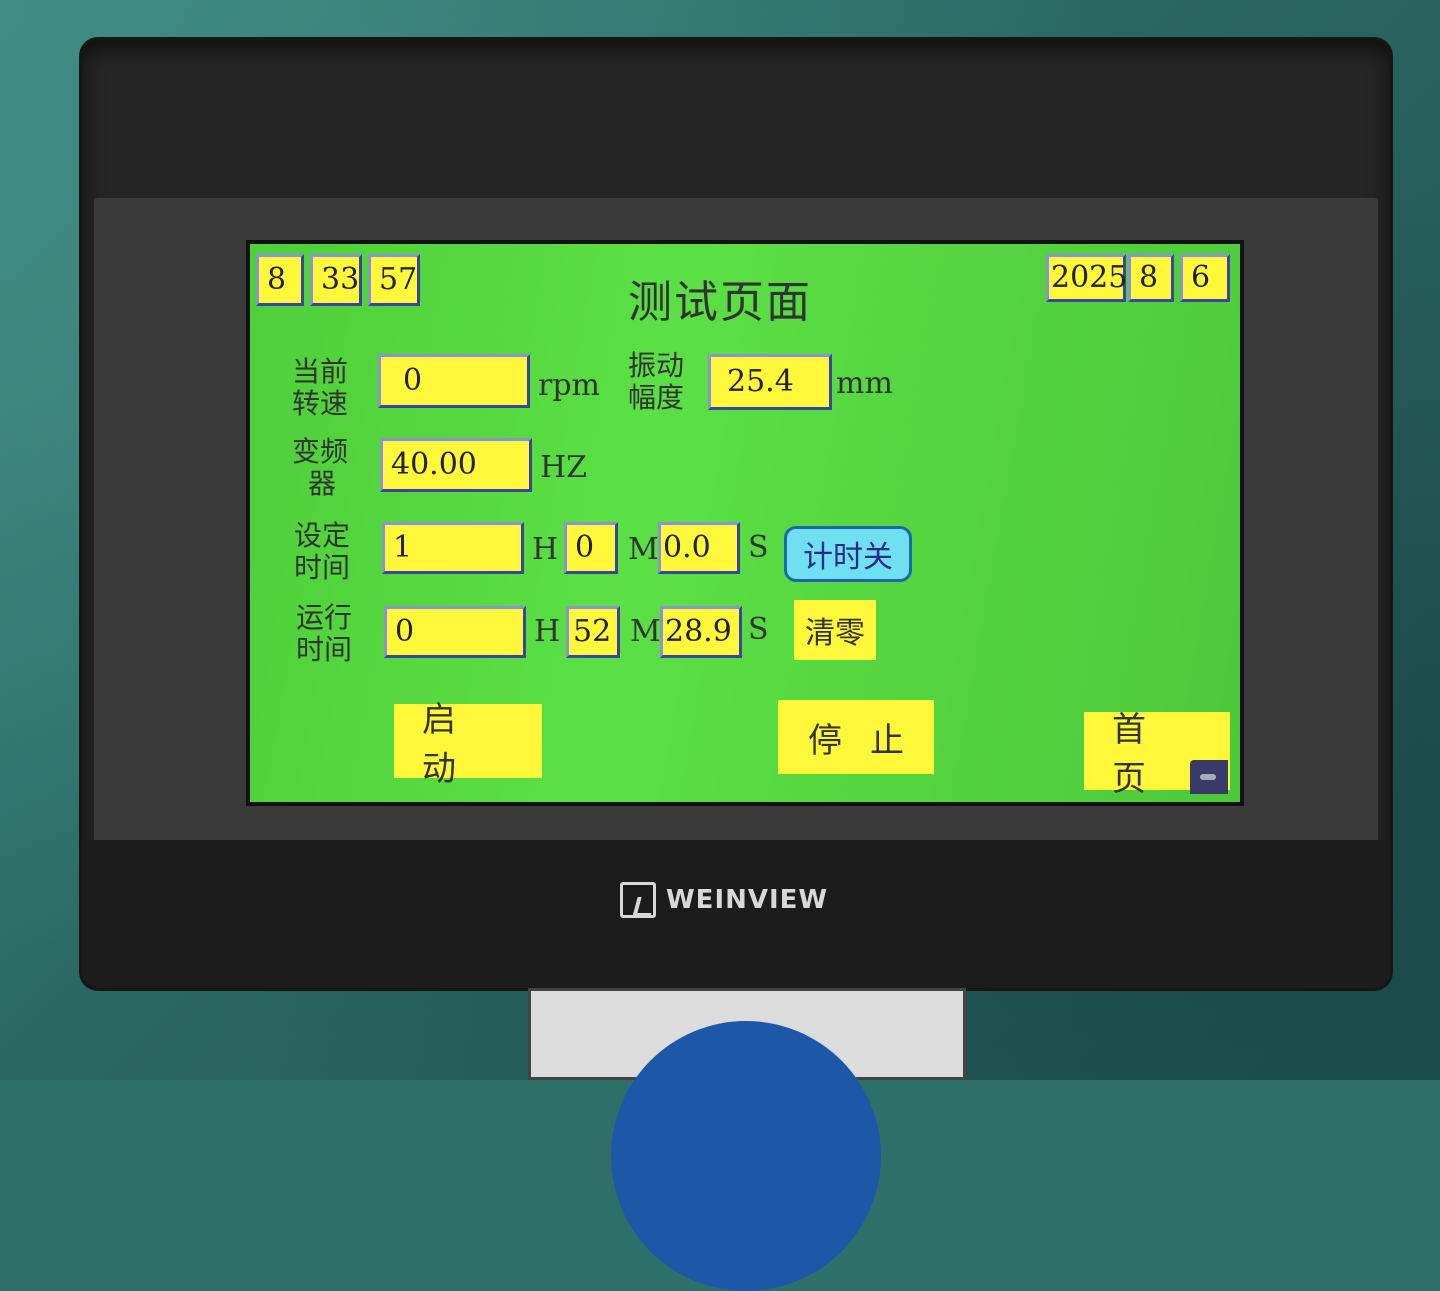  Describe the element at coordinates (453, 548) in the screenshot. I see `set-time-hours-field: 1` at that location.